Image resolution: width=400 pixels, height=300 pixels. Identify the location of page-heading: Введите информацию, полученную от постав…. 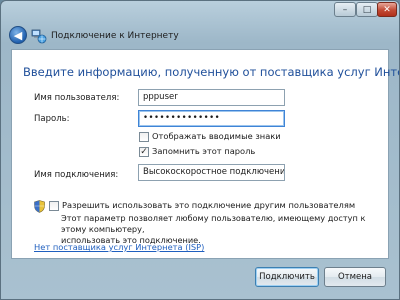
(211, 72).